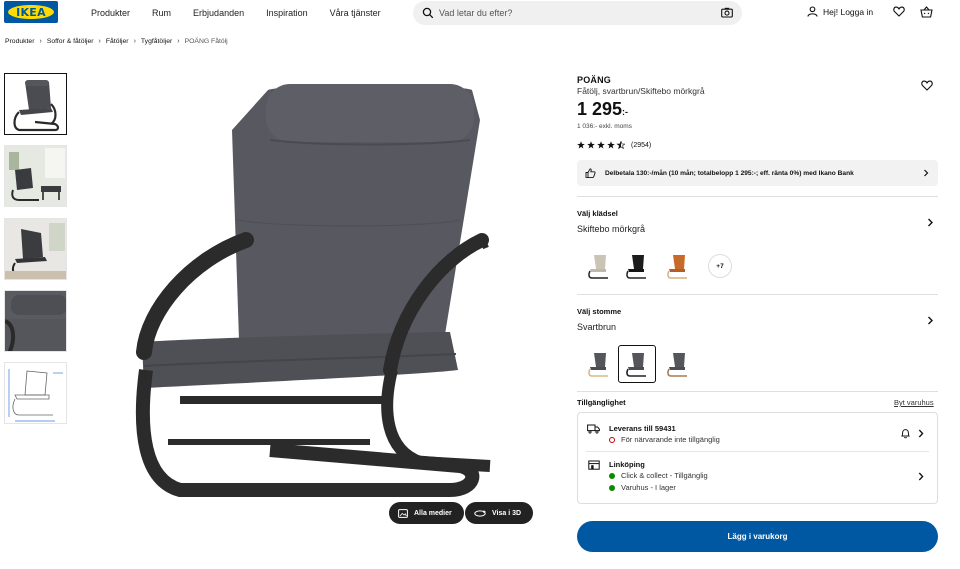 The image size is (960, 569). What do you see at coordinates (593, 429) in the screenshot?
I see `truck-icon` at bounding box center [593, 429].